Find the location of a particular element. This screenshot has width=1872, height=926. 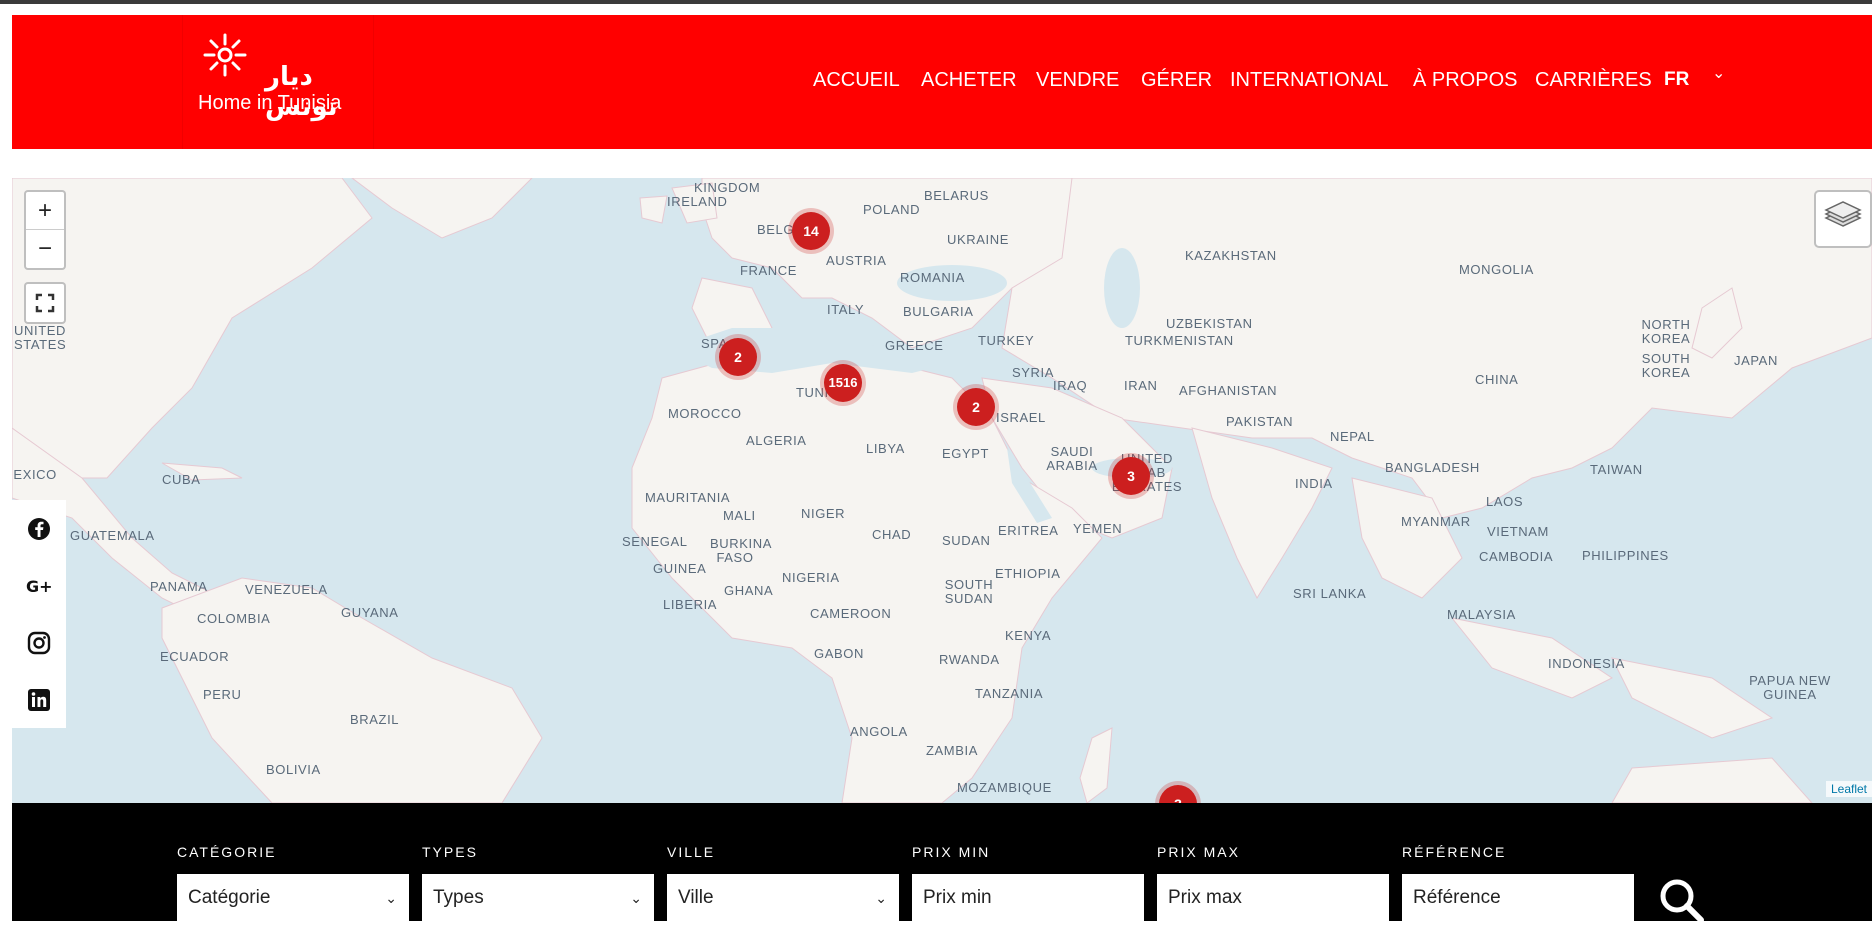

map-label: BRAZIL is located at coordinates (375, 719).